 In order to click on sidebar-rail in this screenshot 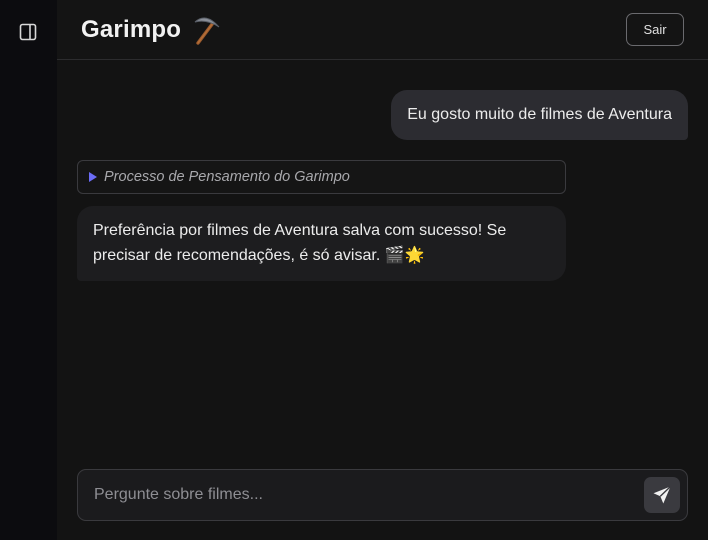, I will do `click(28, 270)`.